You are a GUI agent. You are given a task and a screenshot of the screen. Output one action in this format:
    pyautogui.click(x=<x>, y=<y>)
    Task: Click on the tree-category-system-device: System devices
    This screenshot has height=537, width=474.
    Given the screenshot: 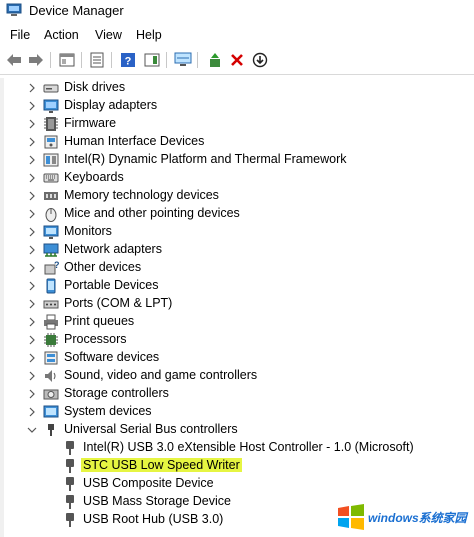 What is the action you would take?
    pyautogui.click(x=237, y=412)
    